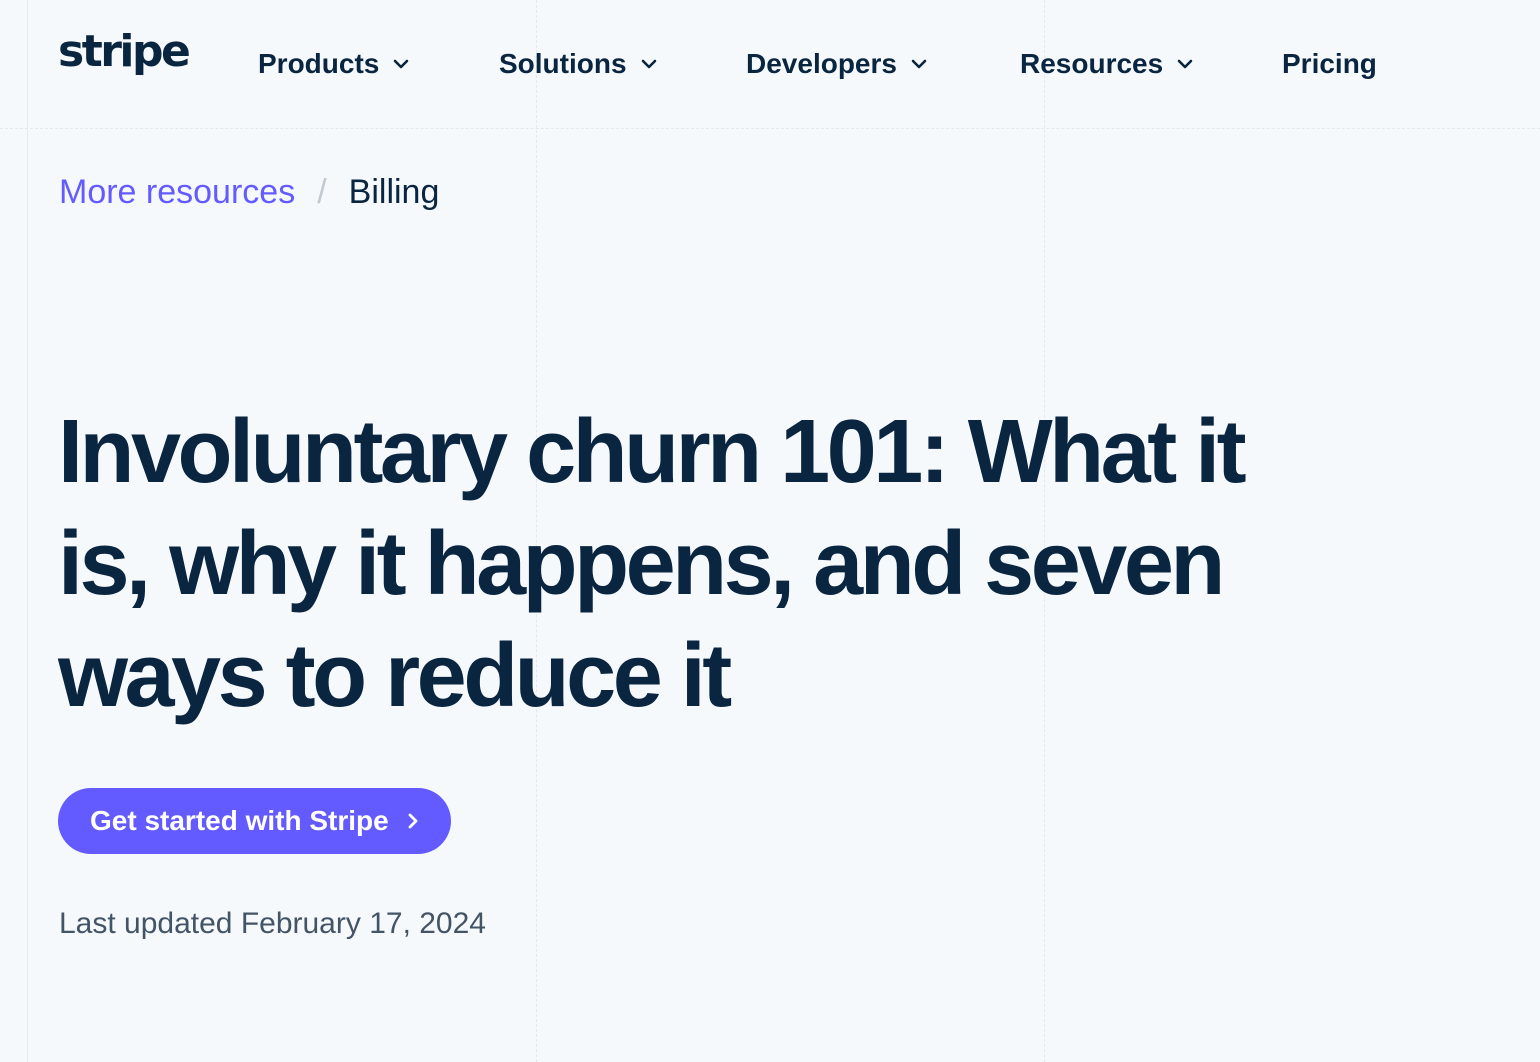 The image size is (1540, 1062). What do you see at coordinates (563, 63) in the screenshot?
I see `nav-item-label: Solutions` at bounding box center [563, 63].